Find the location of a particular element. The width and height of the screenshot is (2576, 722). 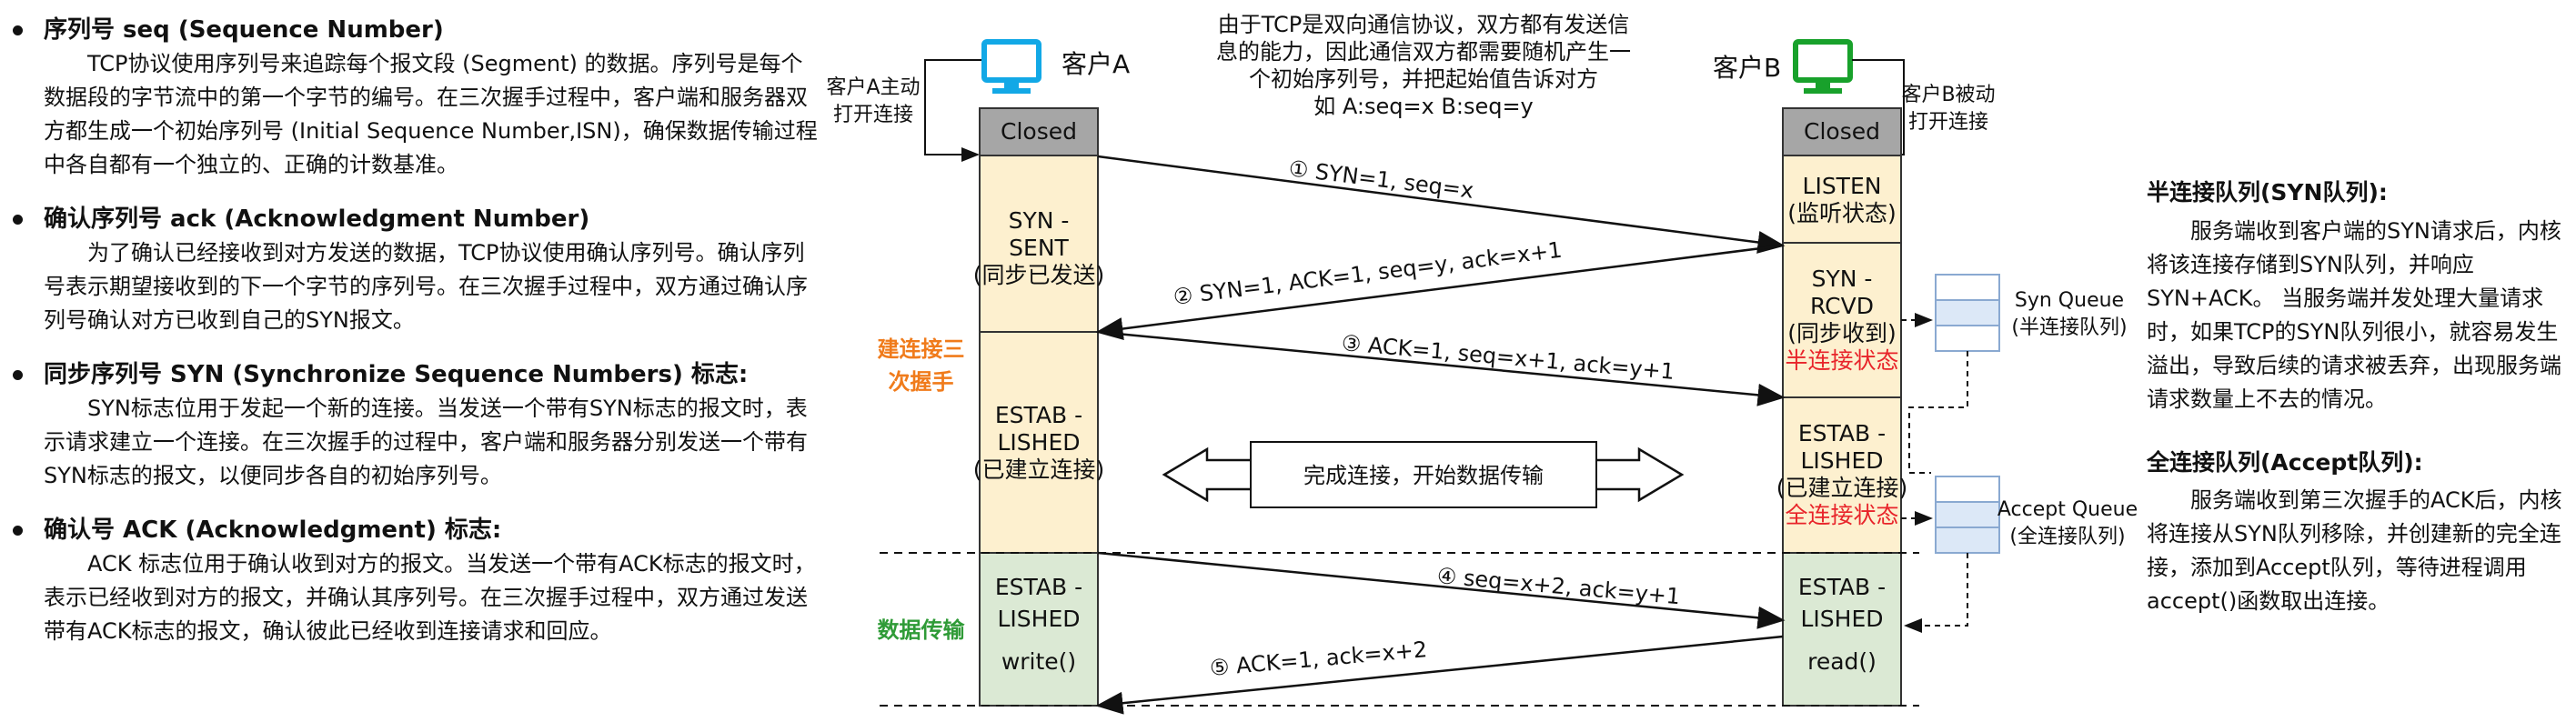

syn-queue-icon is located at coordinates (1967, 313).